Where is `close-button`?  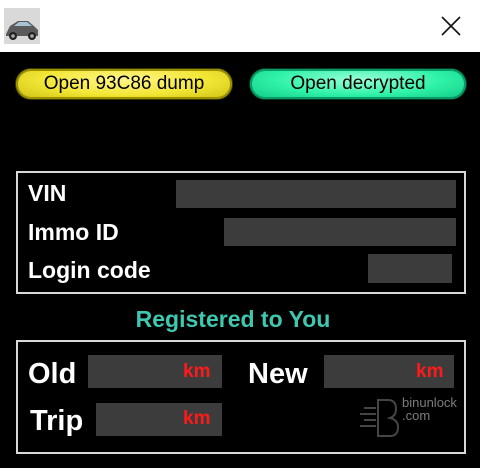
close-button is located at coordinates (451, 26).